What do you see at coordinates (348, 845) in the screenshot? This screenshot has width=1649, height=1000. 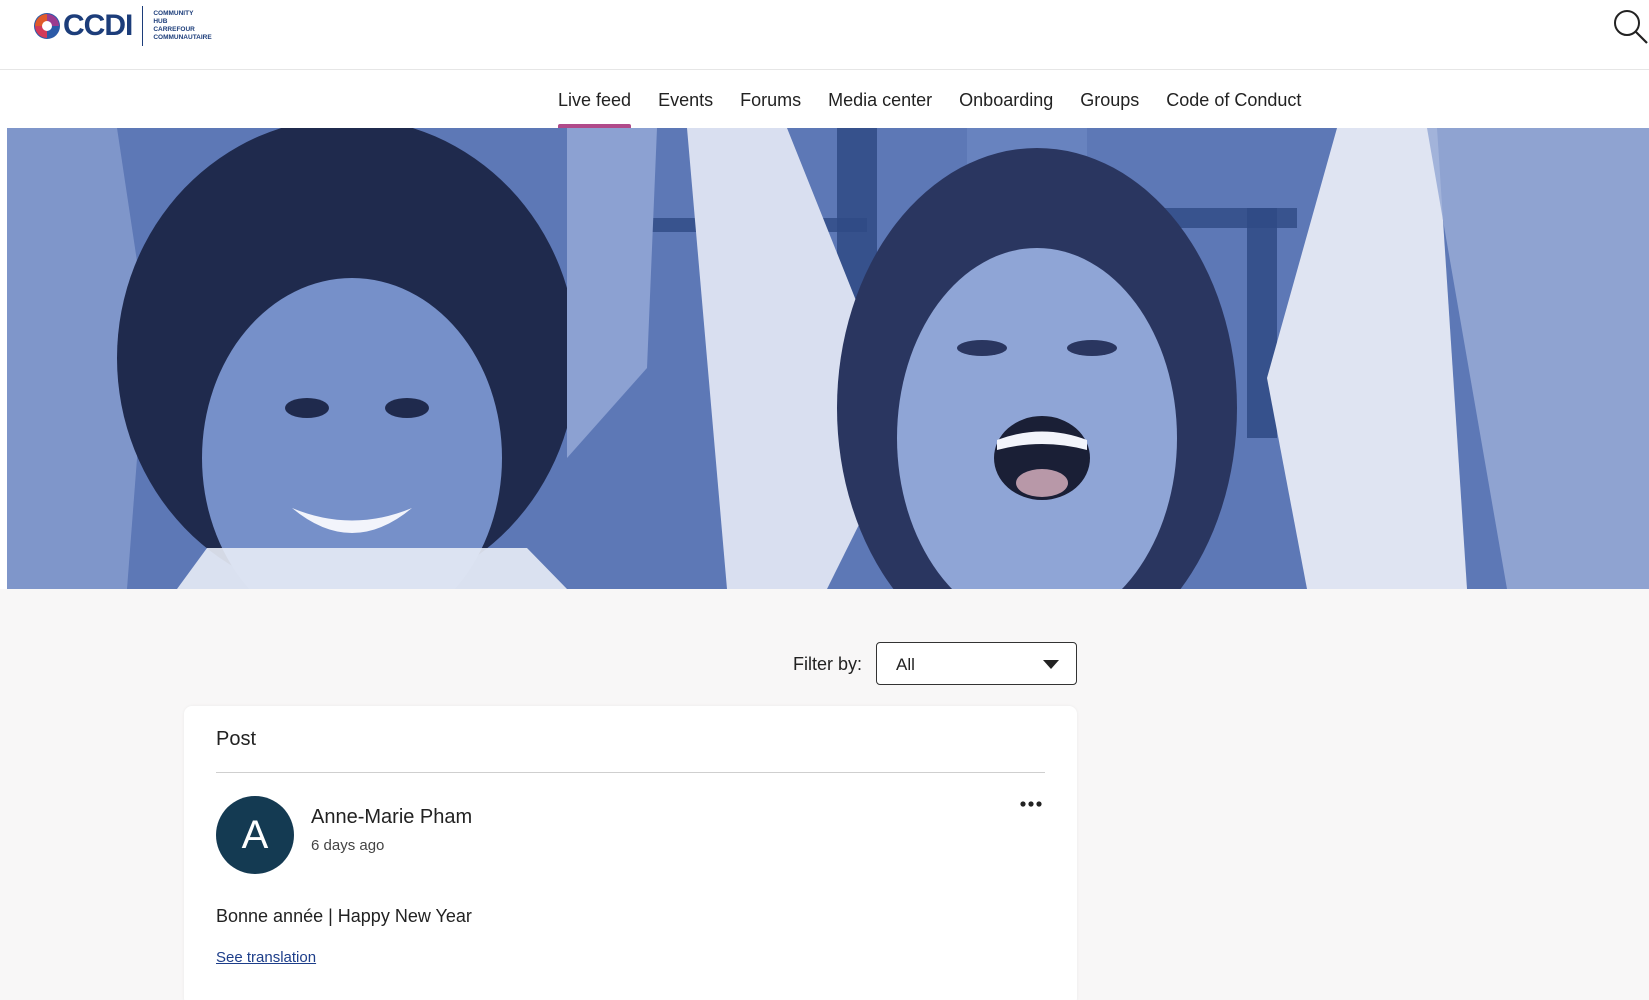 I see `post-timestamp: 6 days ago` at bounding box center [348, 845].